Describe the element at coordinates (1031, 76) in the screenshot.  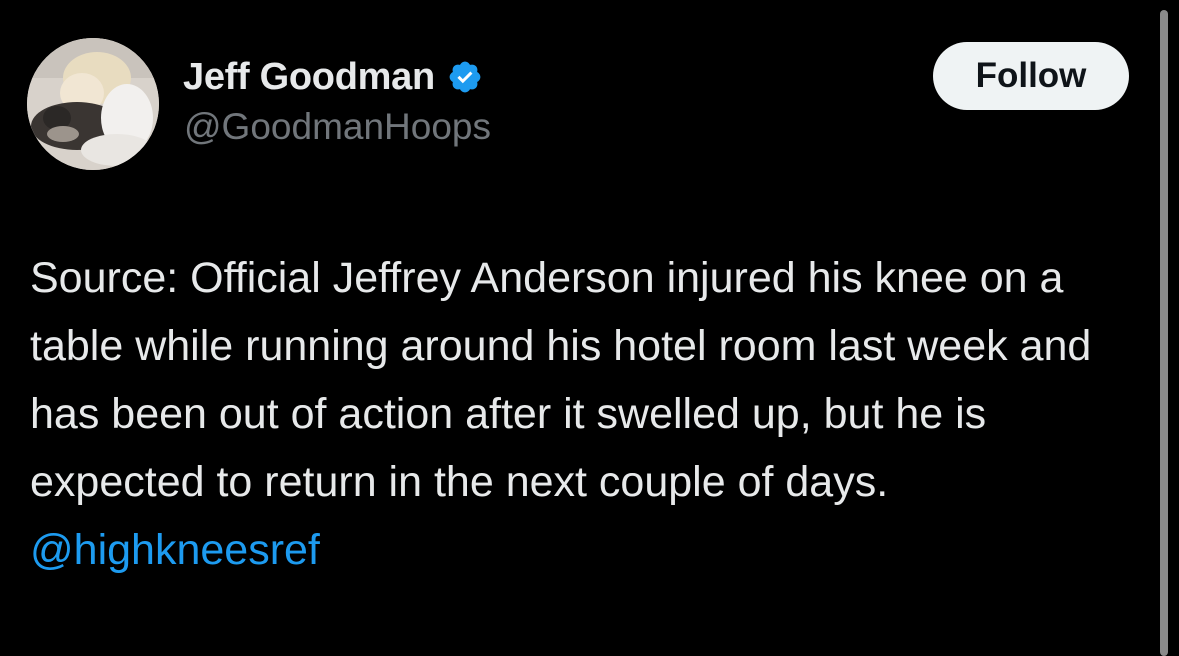
I see `follow-button: Follow` at that location.